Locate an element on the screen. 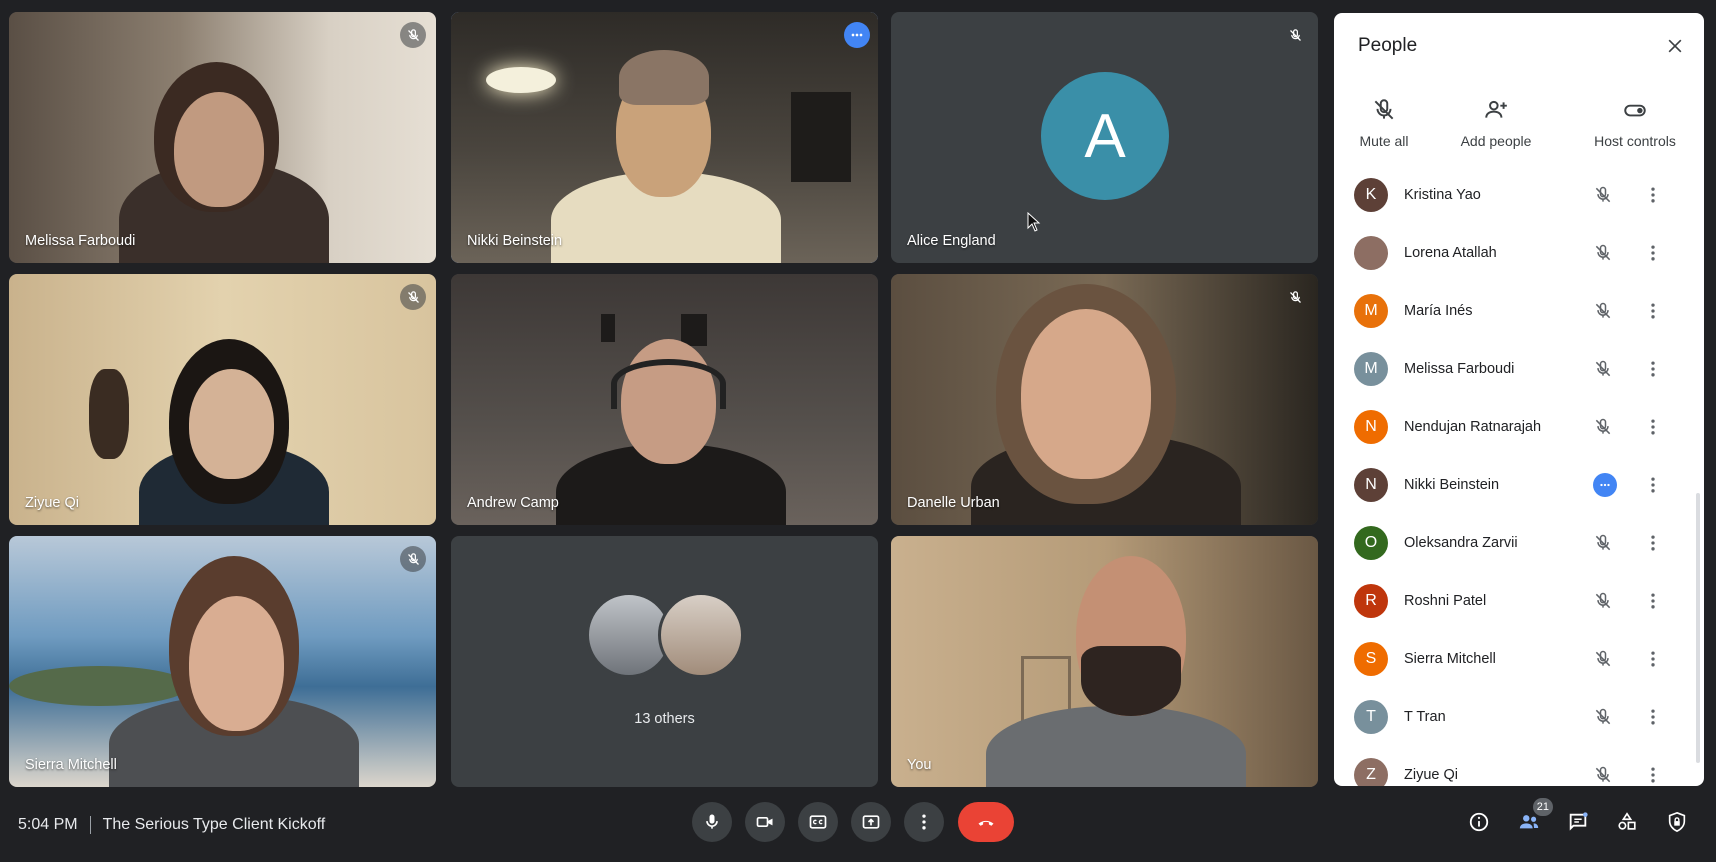 This screenshot has height=862, width=1716. scrollbar is located at coordinates (1698, 628).